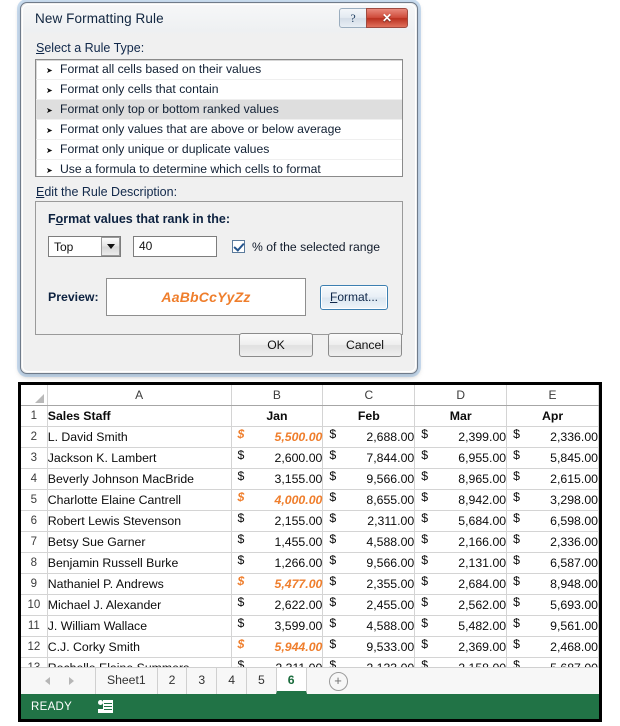 This screenshot has width=620, height=726. Describe the element at coordinates (277, 458) in the screenshot. I see `cell-amount: $2,600.00` at that location.